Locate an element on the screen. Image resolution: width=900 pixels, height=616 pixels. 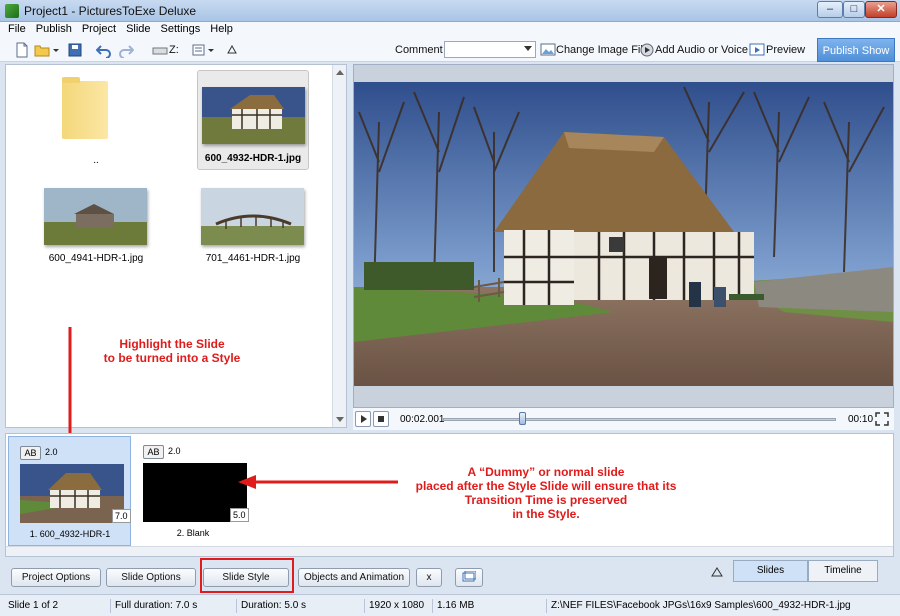
window-title: Project1 - PicturesToExe Deluxe is located at coordinates (110, 11).